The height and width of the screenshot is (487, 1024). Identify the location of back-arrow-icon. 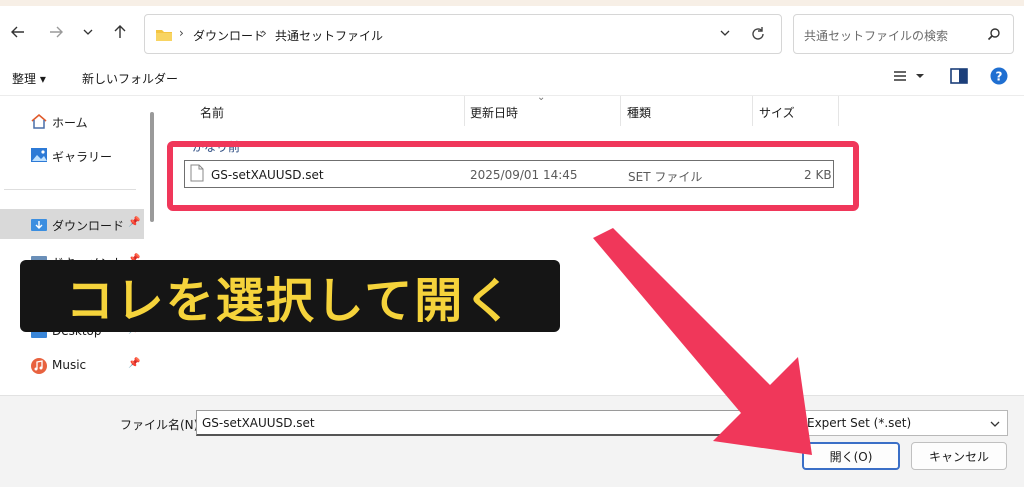
(17, 32).